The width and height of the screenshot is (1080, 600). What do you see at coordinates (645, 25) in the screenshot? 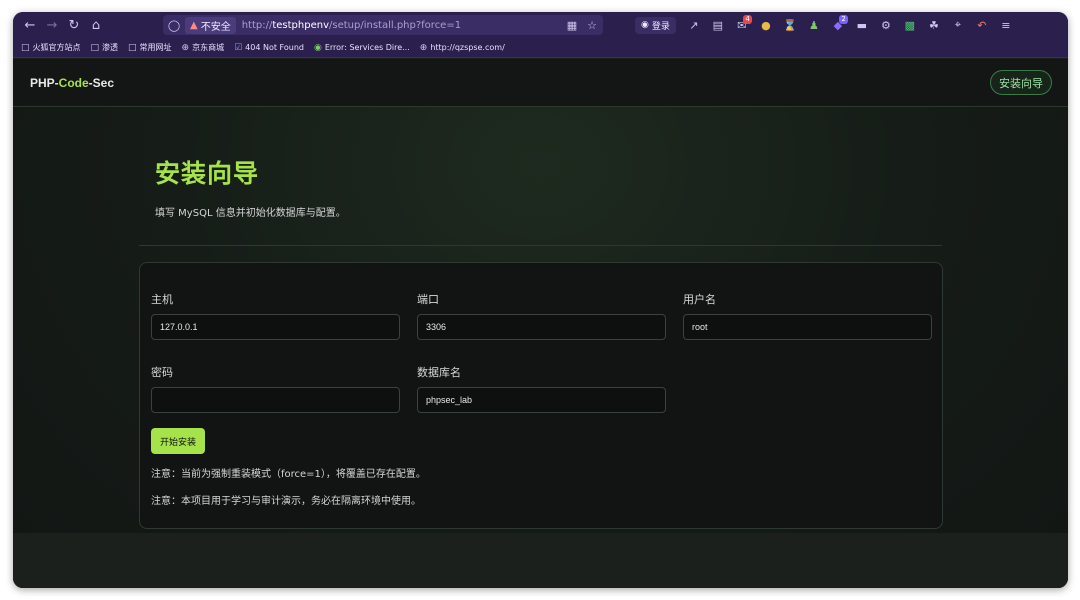
I see `account-icon: ◉` at bounding box center [645, 25].